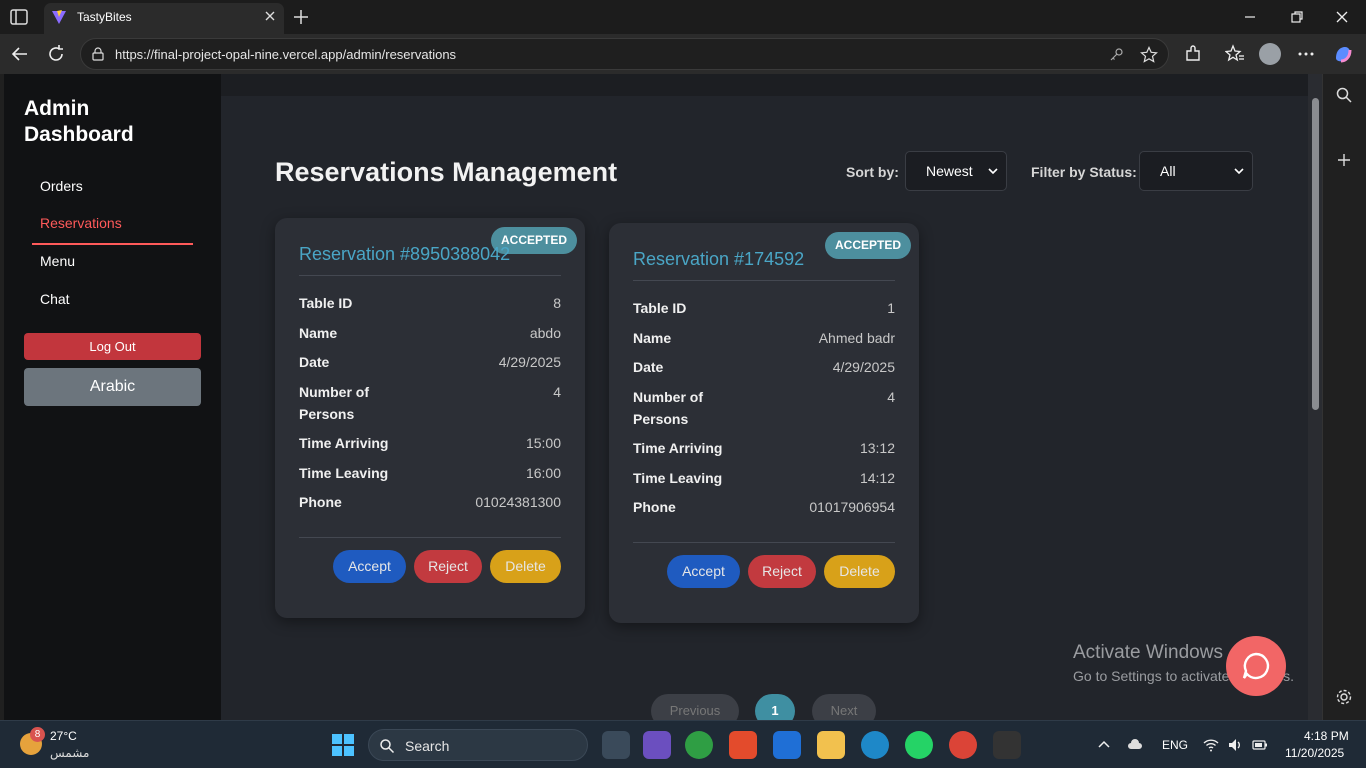 Image resolution: width=1366 pixels, height=768 pixels. Describe the element at coordinates (616, 745) in the screenshot. I see `task-view-icon` at that location.